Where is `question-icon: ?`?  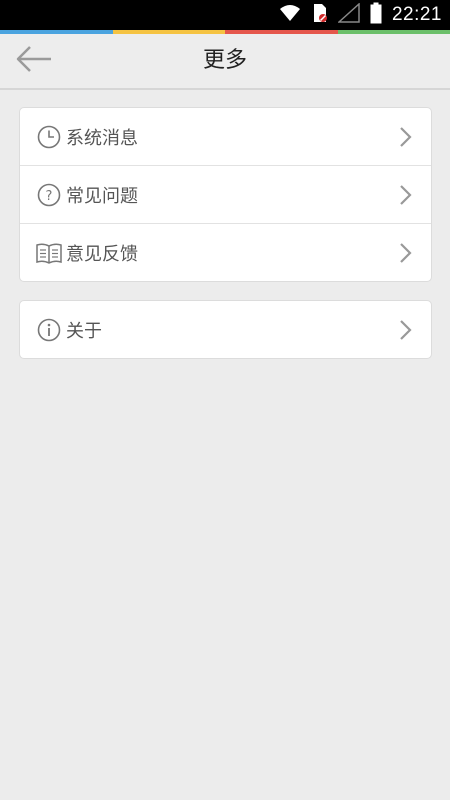
question-icon: ? is located at coordinates (49, 195).